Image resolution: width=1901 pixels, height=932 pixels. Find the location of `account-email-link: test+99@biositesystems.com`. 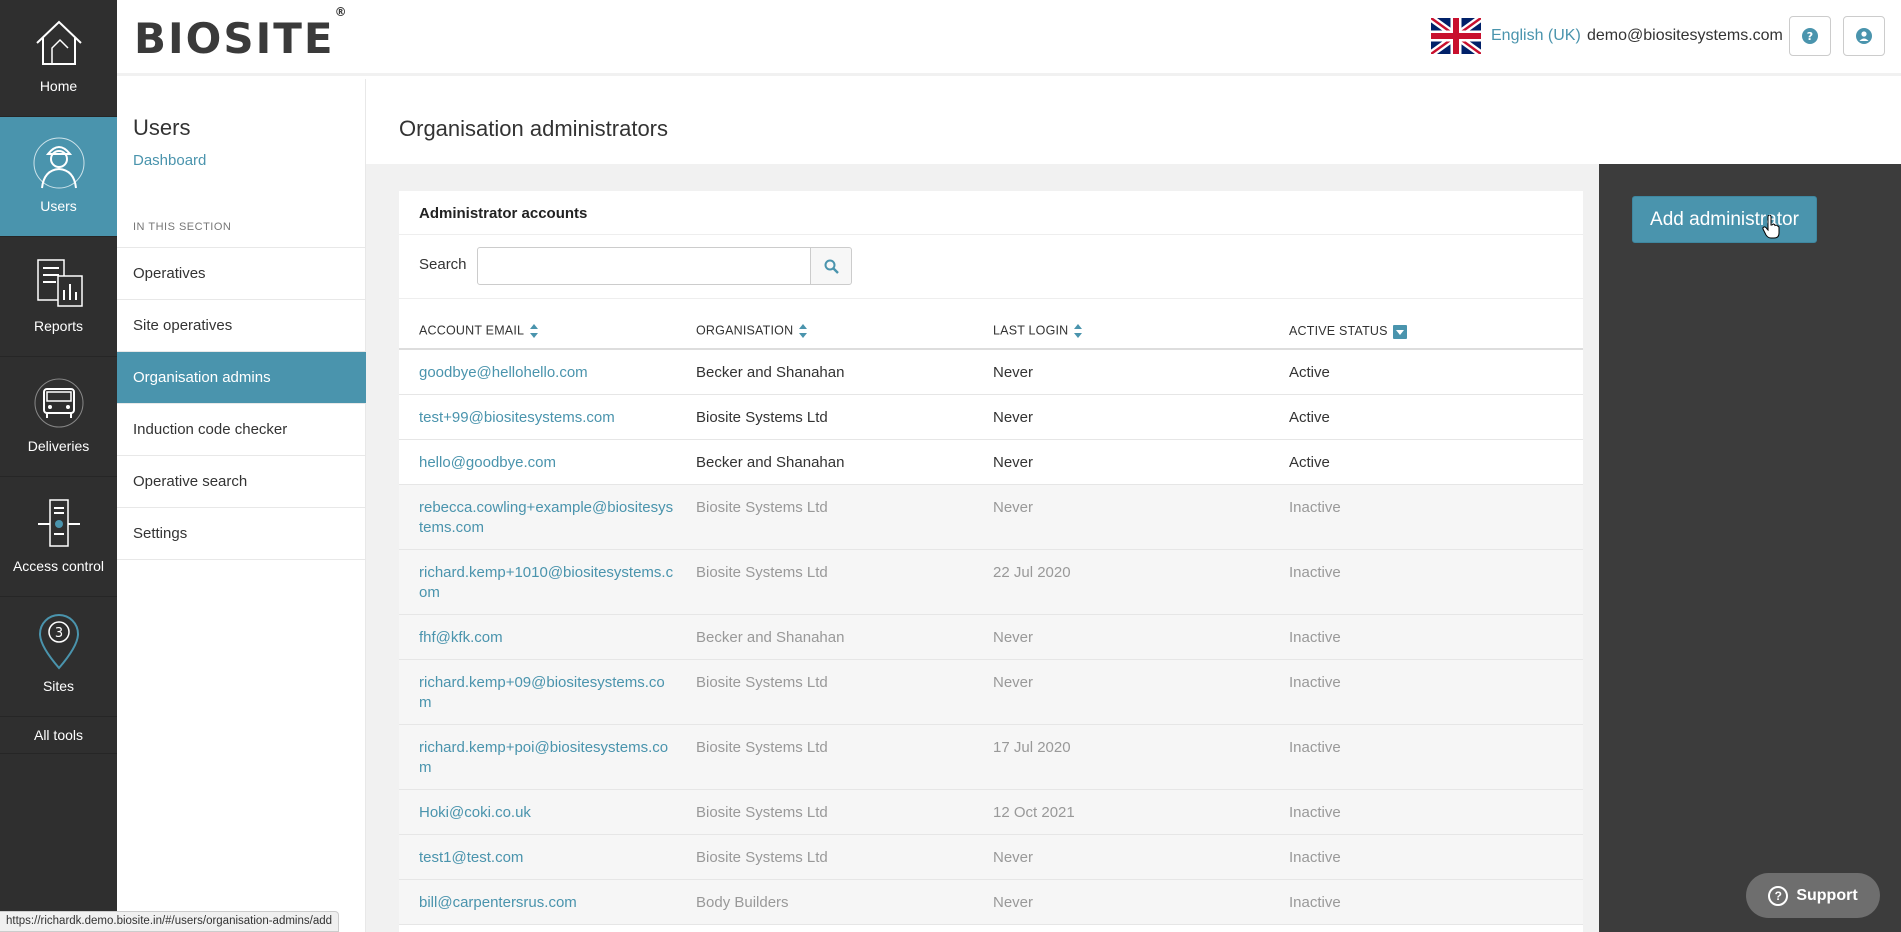

account-email-link: test+99@biositesystems.com is located at coordinates (546, 418).